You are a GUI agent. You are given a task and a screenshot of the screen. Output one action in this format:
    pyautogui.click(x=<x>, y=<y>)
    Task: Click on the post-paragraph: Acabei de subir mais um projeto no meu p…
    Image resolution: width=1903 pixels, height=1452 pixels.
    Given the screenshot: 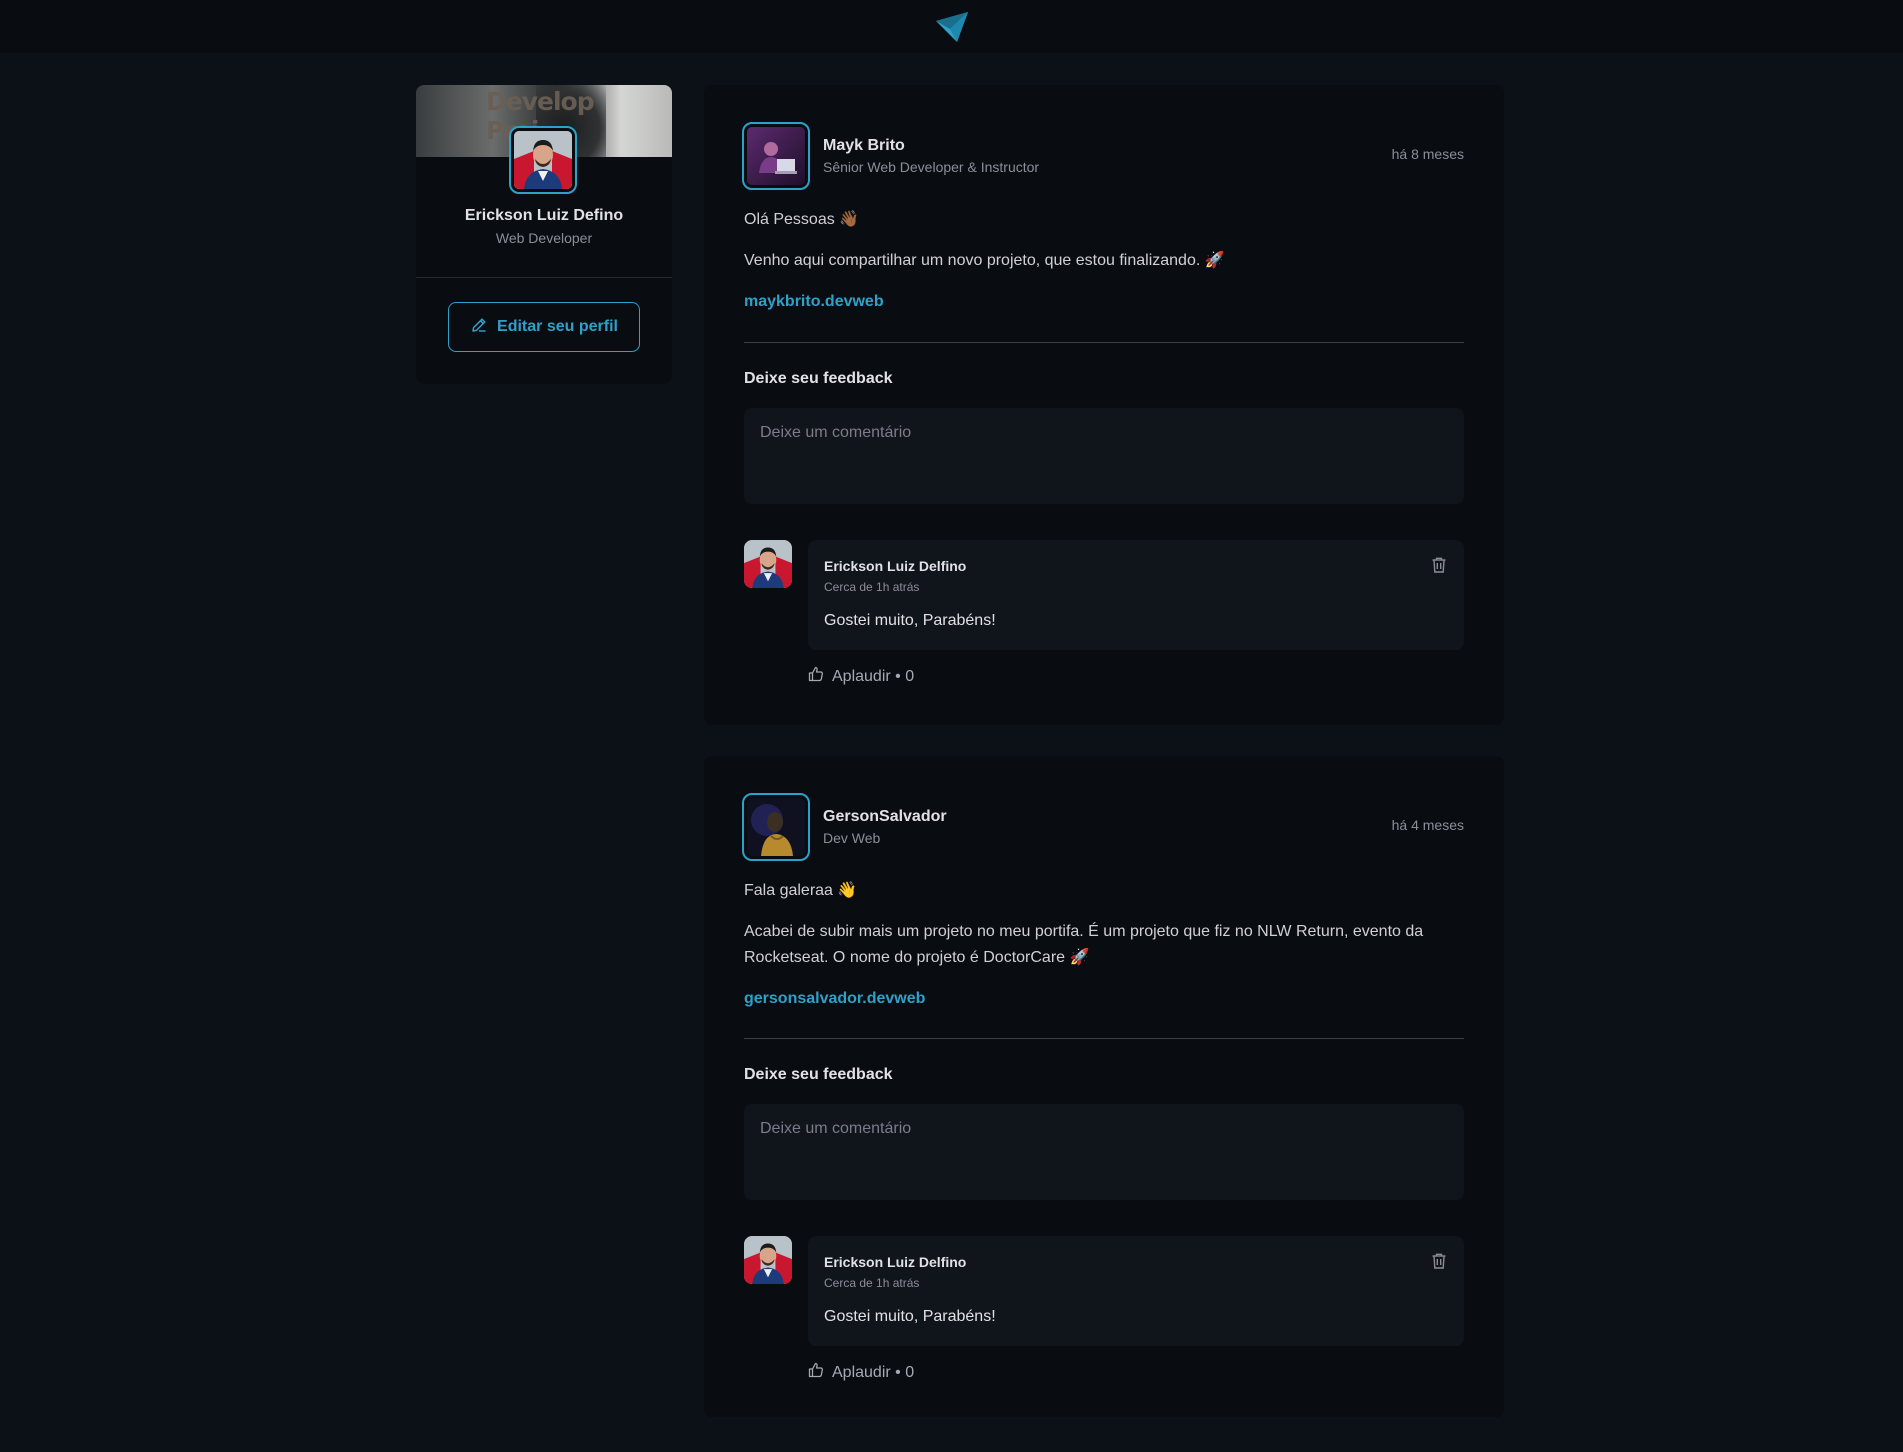 What is the action you would take?
    pyautogui.click(x=1084, y=944)
    